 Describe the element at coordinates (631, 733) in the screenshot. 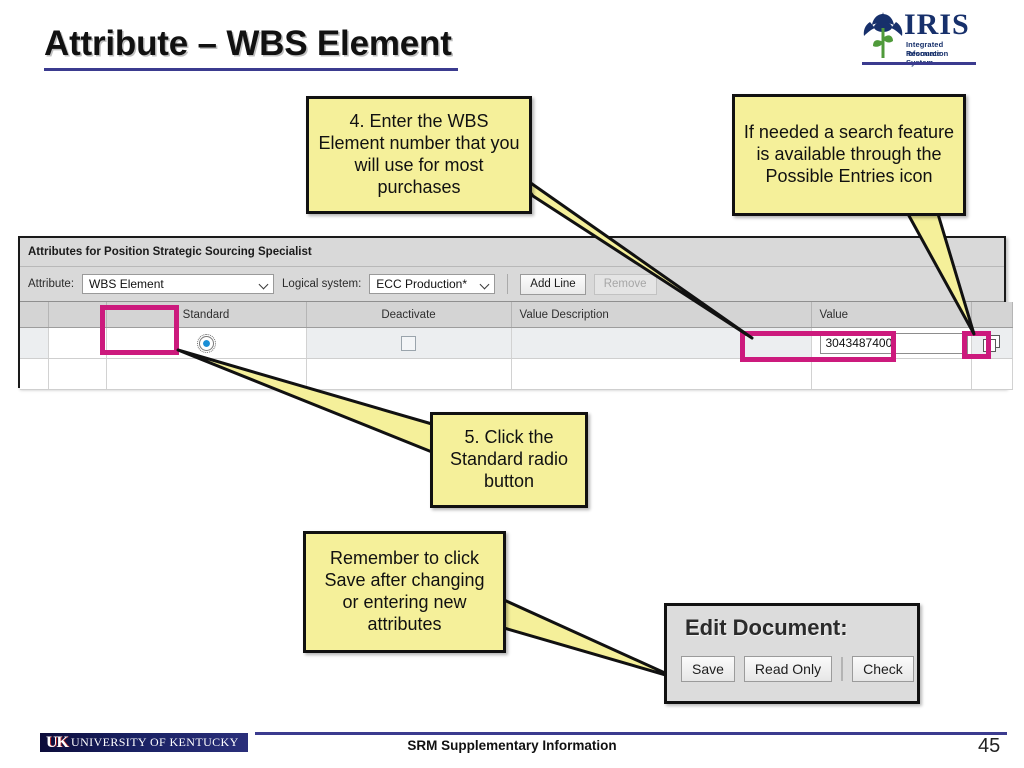

I see `footer-rule` at that location.